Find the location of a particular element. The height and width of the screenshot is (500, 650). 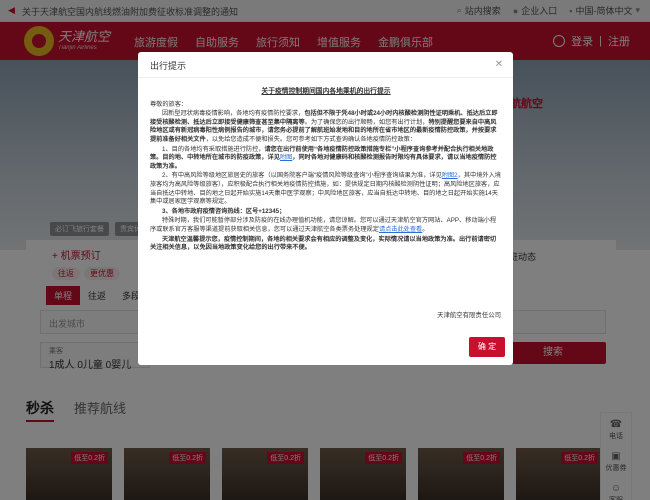

modal-title: 出行提示 is located at coordinates (168, 66).